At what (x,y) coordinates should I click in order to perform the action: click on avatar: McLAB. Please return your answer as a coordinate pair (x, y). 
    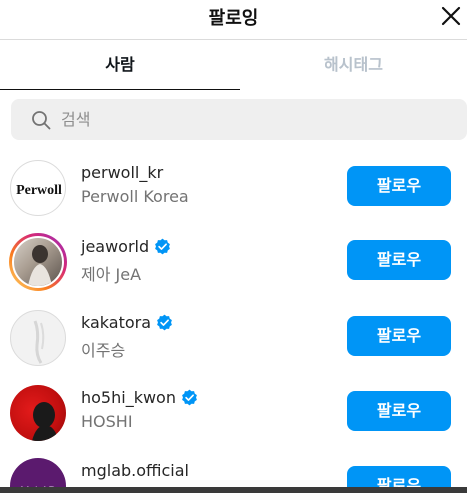
    Looking at the image, I should click on (38, 472).